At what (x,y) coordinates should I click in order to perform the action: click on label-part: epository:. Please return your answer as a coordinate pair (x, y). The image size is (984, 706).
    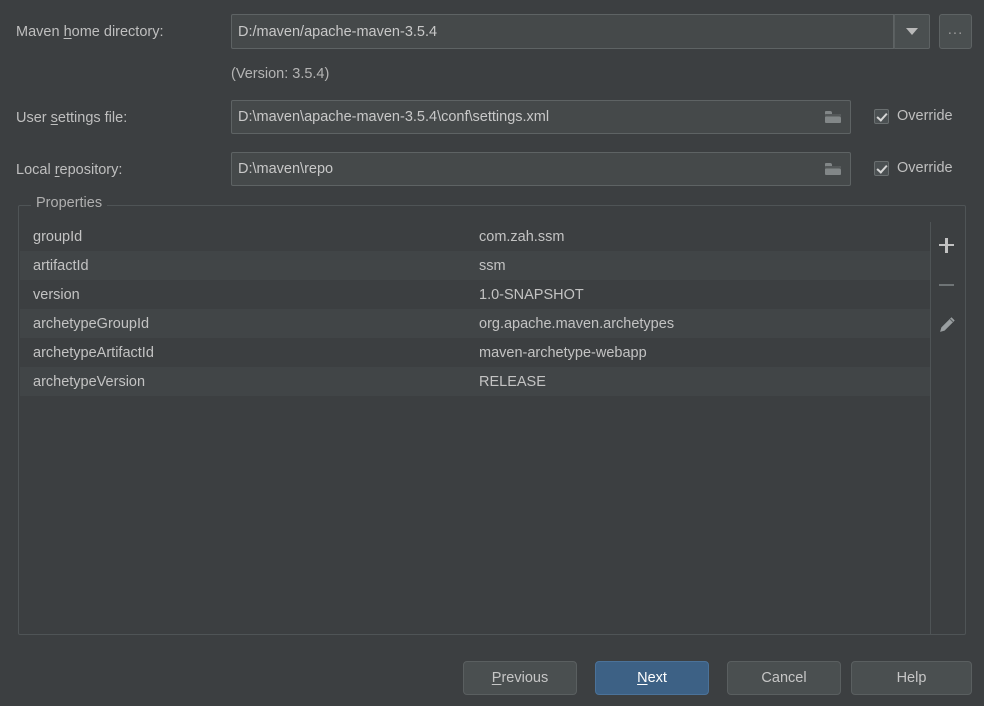
    Looking at the image, I should click on (91, 170).